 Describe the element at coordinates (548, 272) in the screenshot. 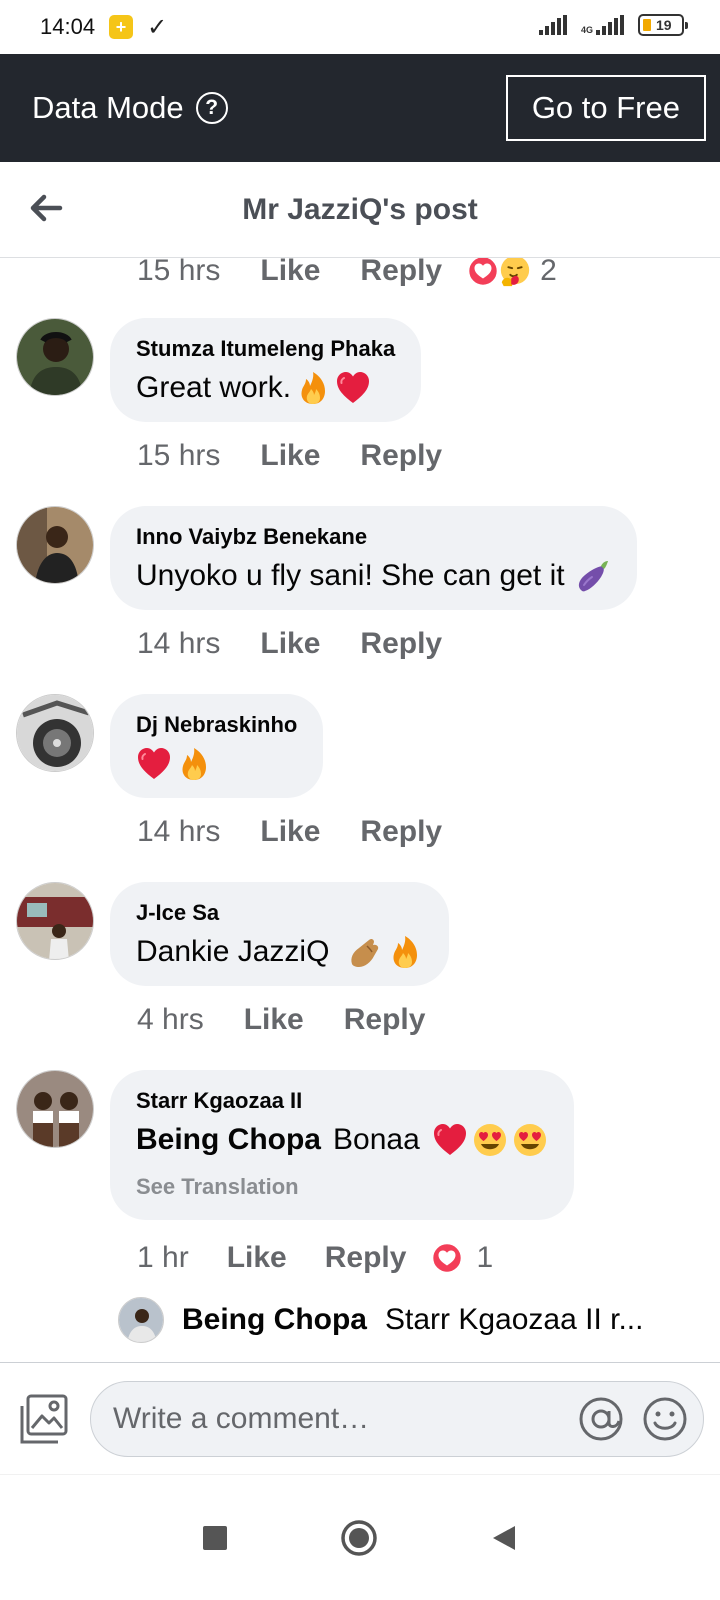

I see `reaction-count: 2` at that location.